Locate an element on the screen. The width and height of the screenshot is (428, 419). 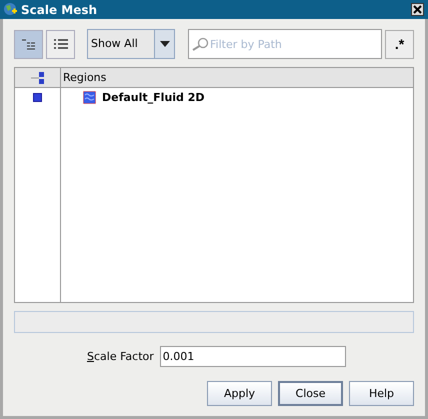
tree-icon is located at coordinates (28, 44).